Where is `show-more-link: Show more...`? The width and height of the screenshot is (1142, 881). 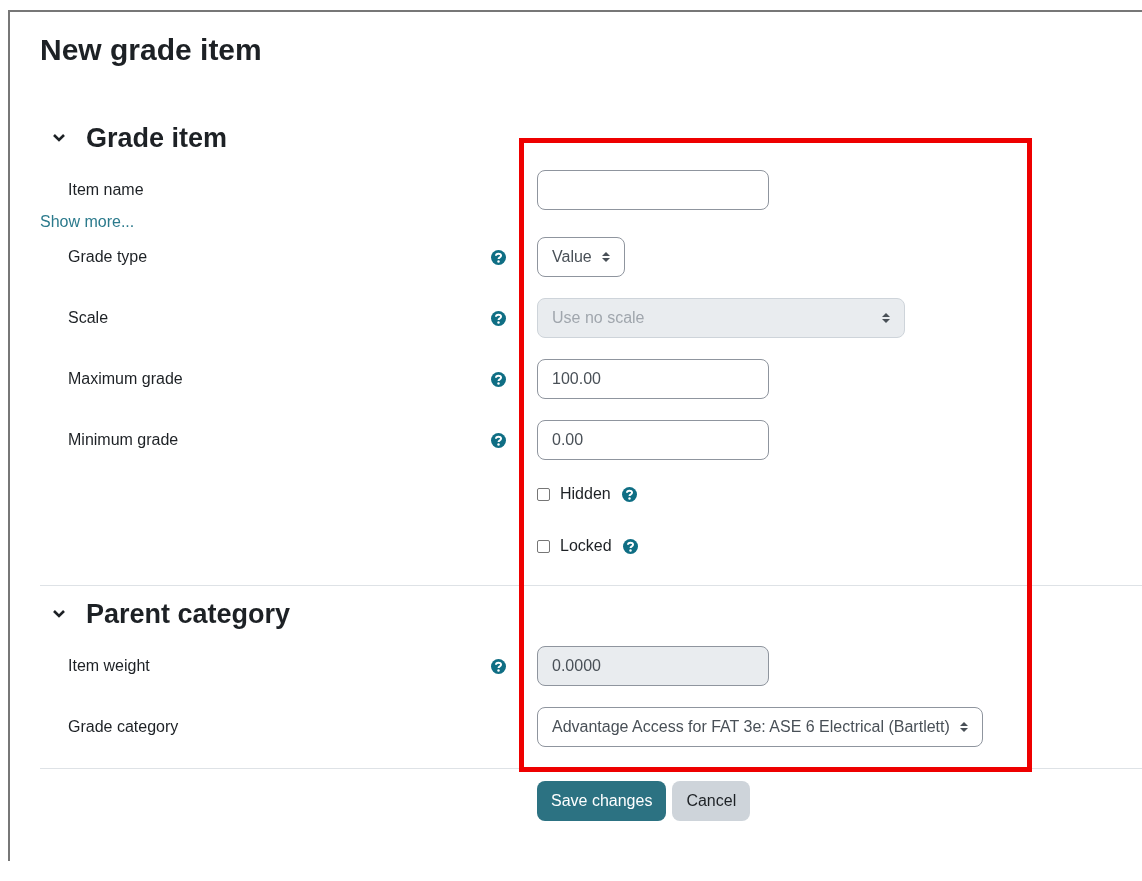 show-more-link: Show more... is located at coordinates (87, 222).